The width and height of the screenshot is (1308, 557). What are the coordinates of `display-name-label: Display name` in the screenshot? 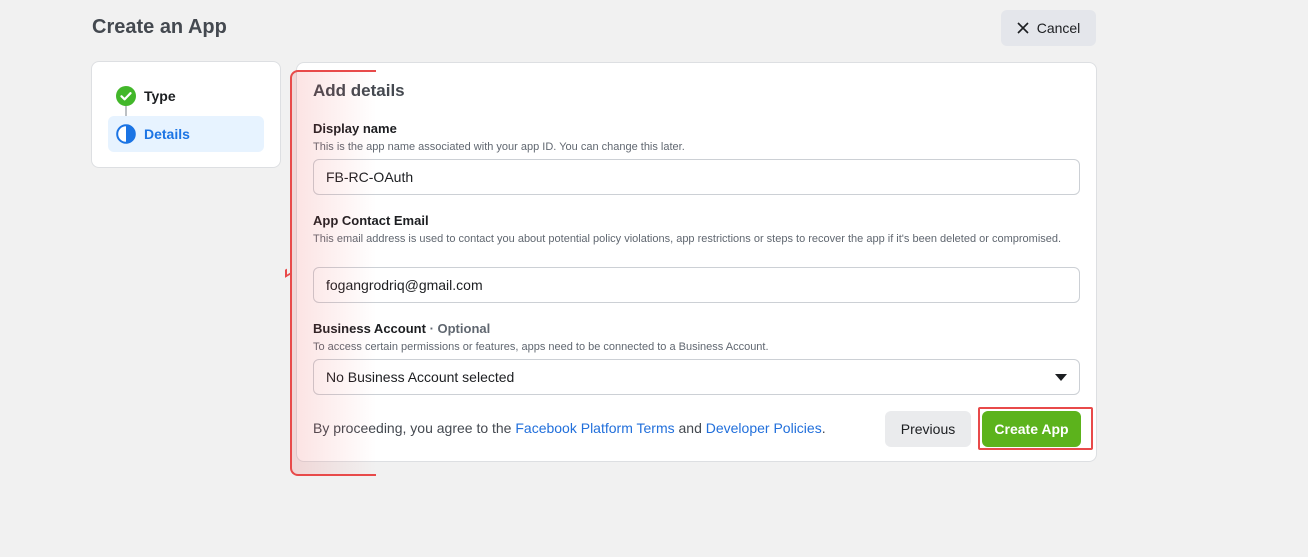 It's located at (355, 128).